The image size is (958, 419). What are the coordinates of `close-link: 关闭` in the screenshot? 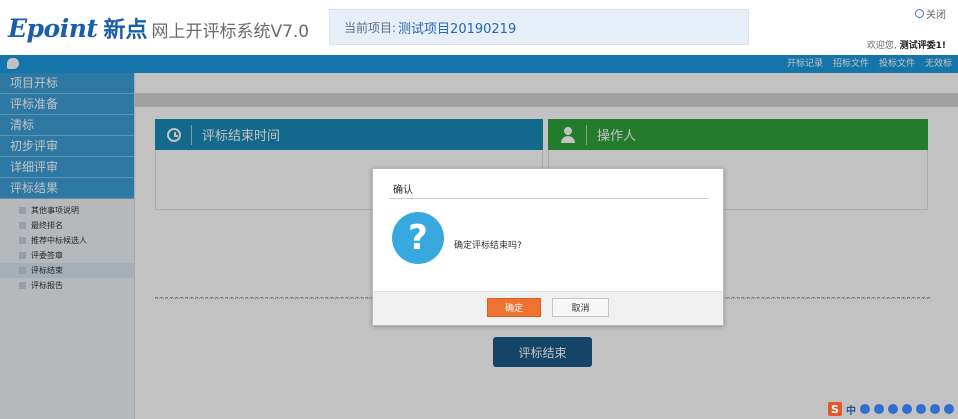 It's located at (930, 13).